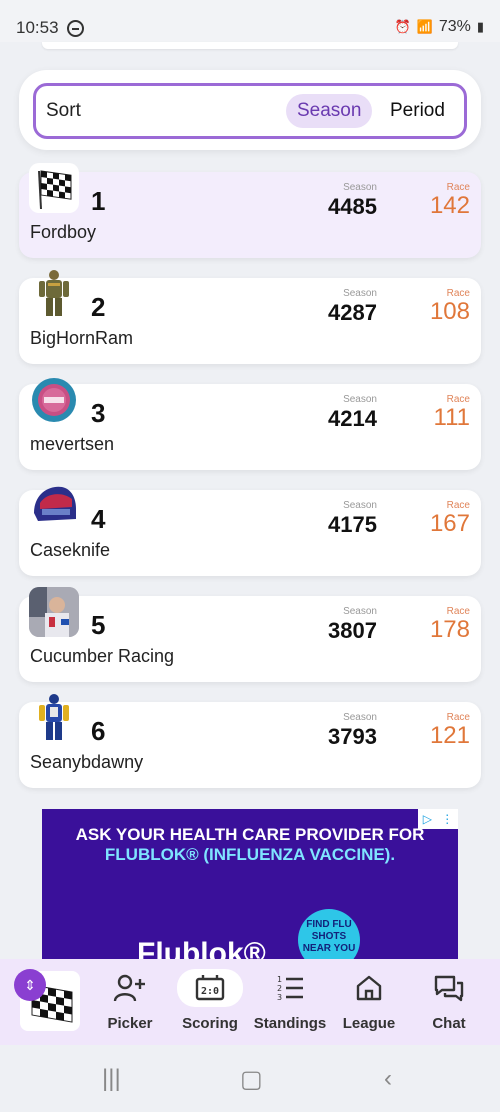 This screenshot has height=1112, width=500. I want to click on add-person-icon, so click(130, 988).